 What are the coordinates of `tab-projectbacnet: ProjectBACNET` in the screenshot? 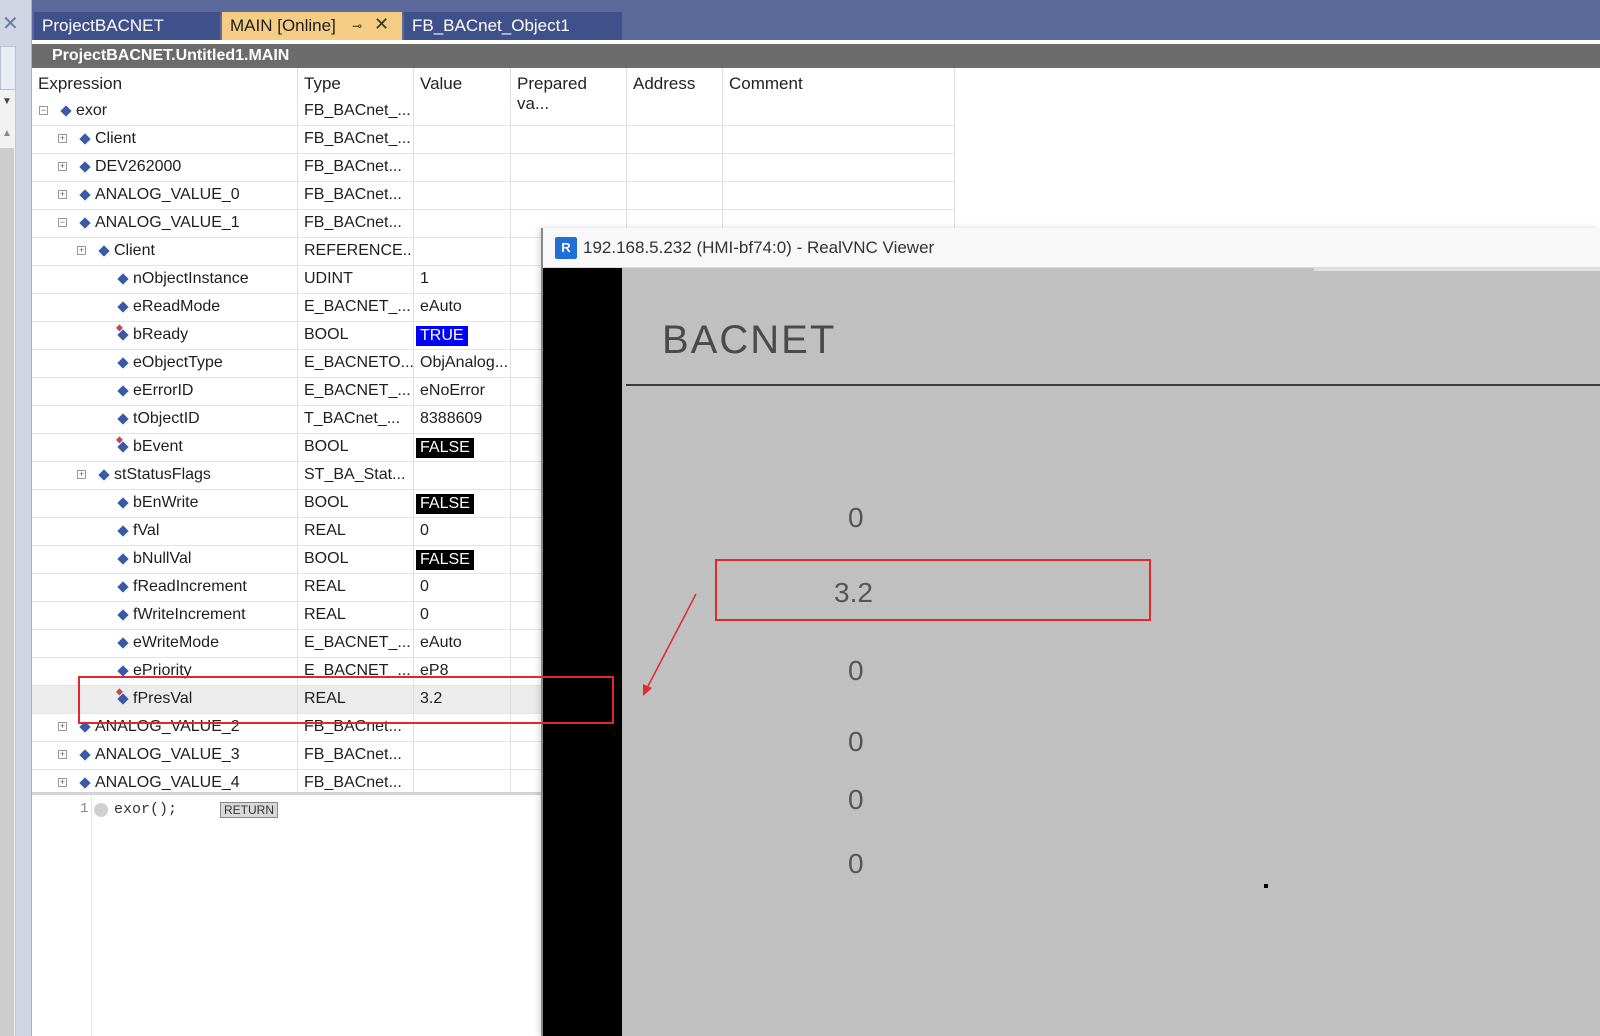 It's located at (127, 26).